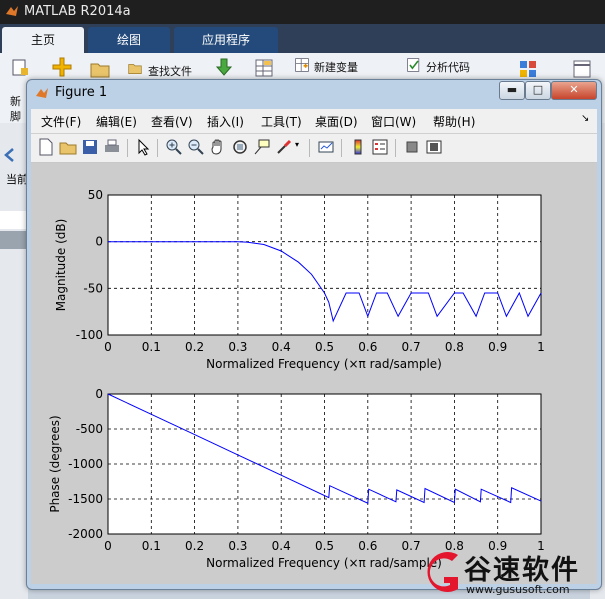 The height and width of the screenshot is (599, 605). What do you see at coordinates (454, 121) in the screenshot?
I see `menu-help: 帮助(H)` at bounding box center [454, 121].